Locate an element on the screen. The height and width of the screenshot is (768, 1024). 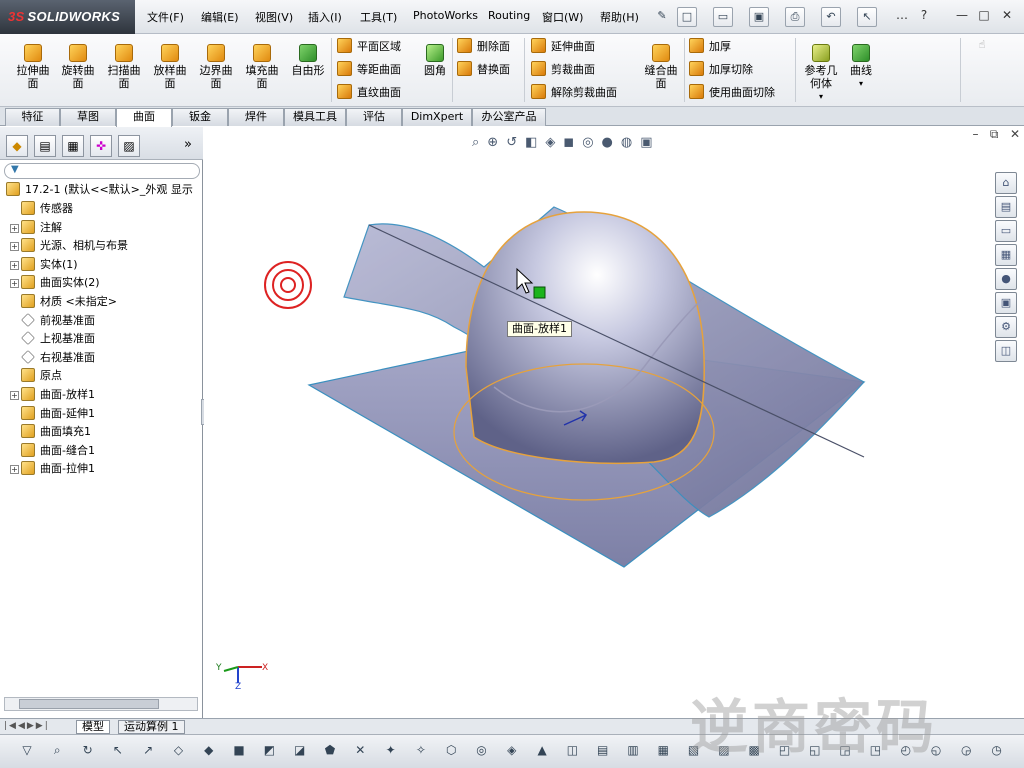
ruled-surface-button: 直纹曲面 is located at coordinates (369, 93).